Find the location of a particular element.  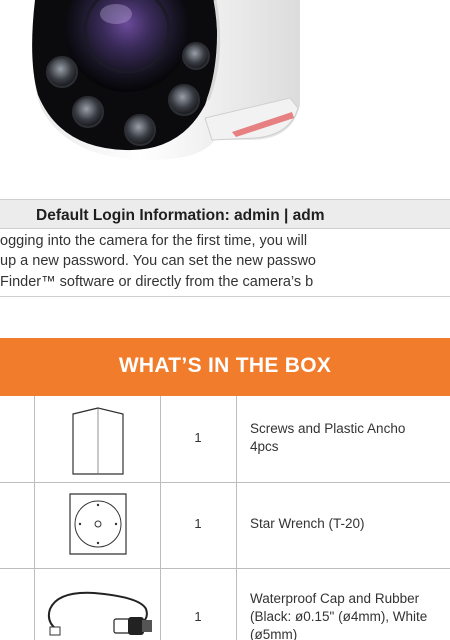

item-description-line: Screws and Plastic Ancho is located at coordinates (328, 428).